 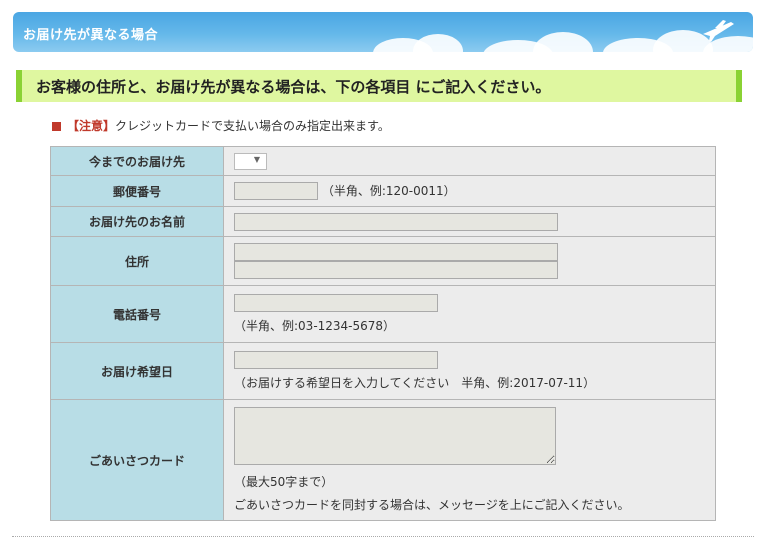 I want to click on form-row-address: 住所, so click(x=383, y=261).